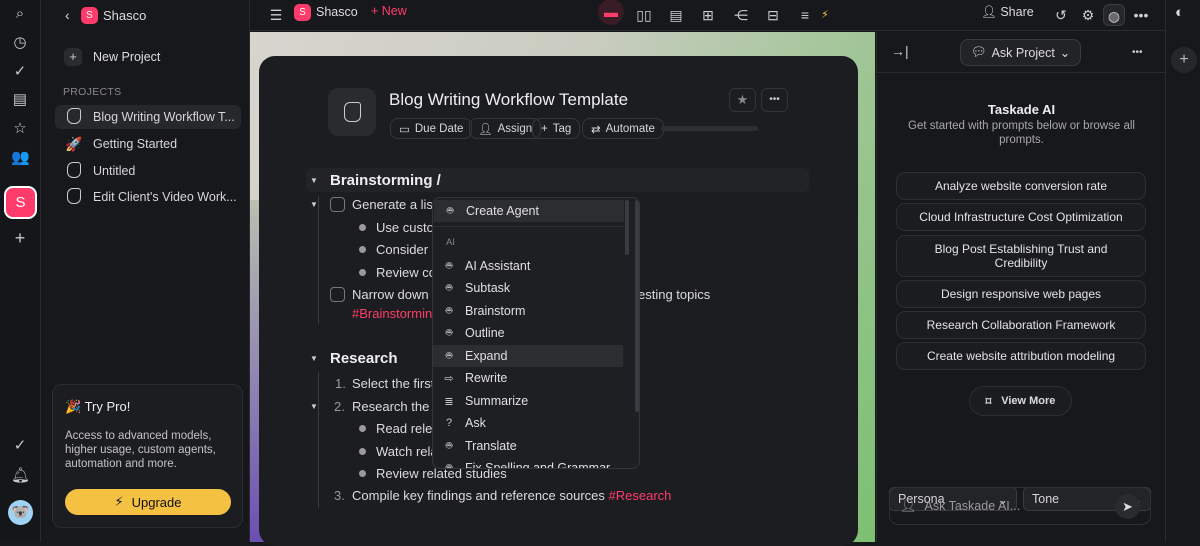 The height and width of the screenshot is (546, 1200). What do you see at coordinates (773, 15) in the screenshot?
I see `org-chart-view-icon: ⊟` at bounding box center [773, 15].